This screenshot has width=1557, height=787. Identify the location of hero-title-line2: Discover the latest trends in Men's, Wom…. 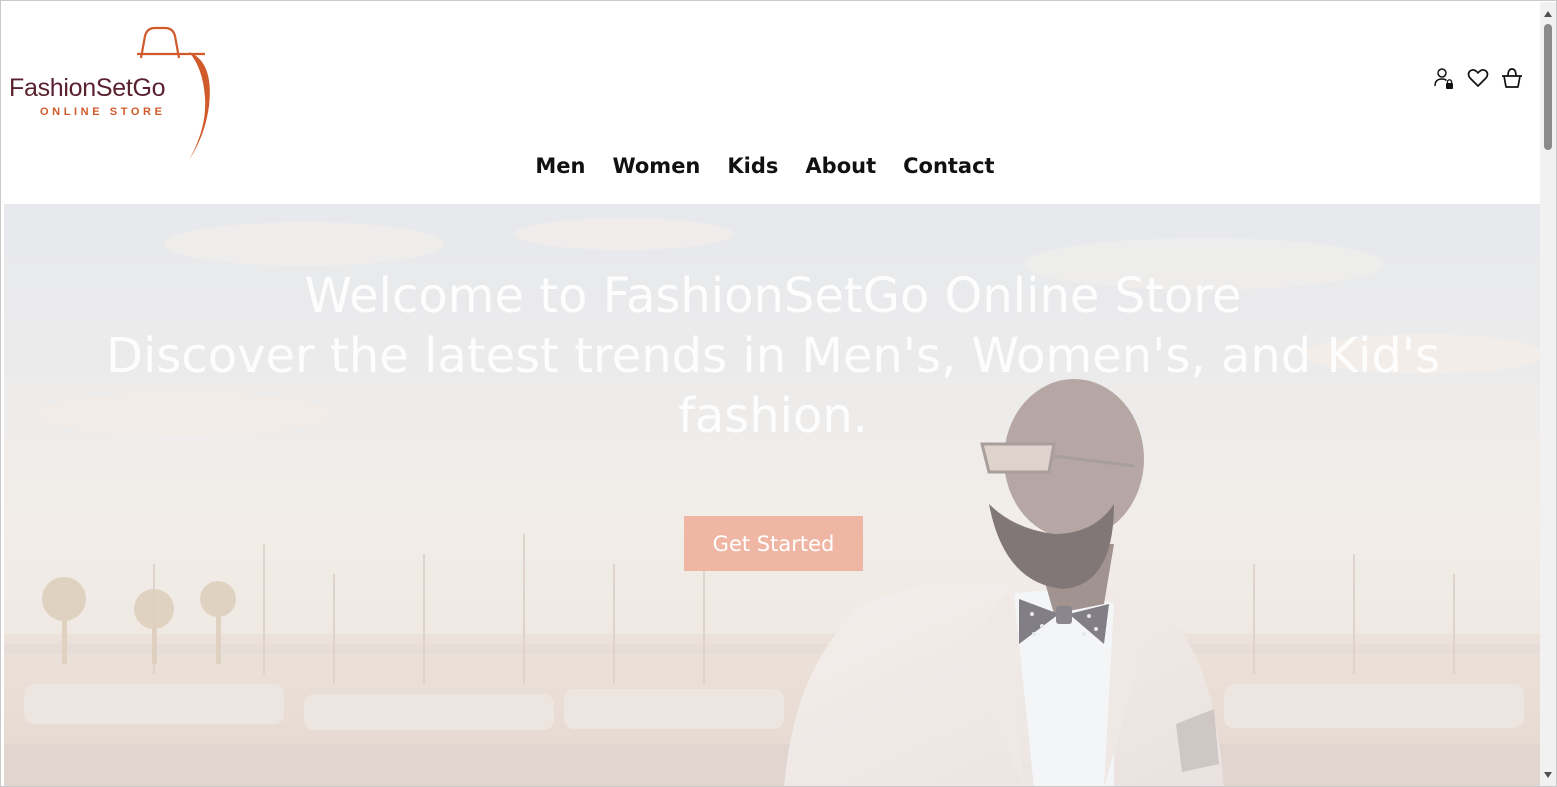
(773, 386).